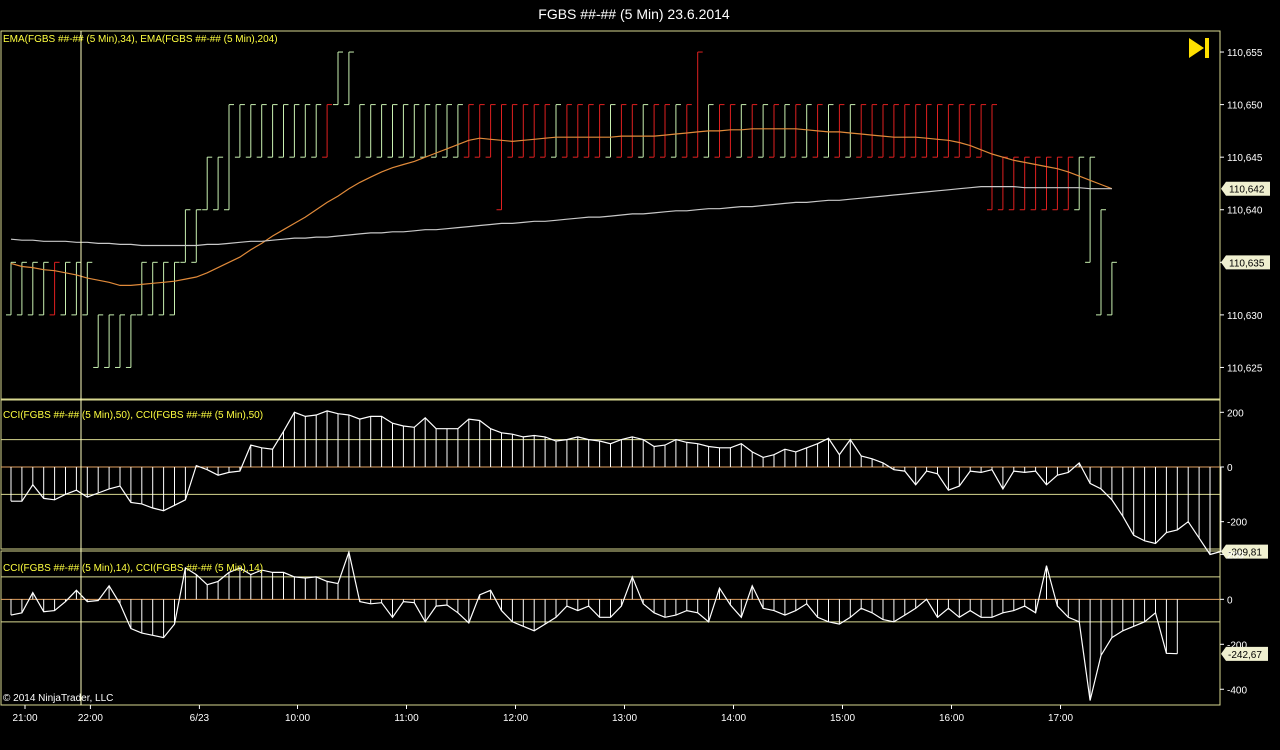 This screenshot has height=750, width=1280. Describe the element at coordinates (1245, 53) in the screenshot. I see `y-tick-label: 110,655` at that location.